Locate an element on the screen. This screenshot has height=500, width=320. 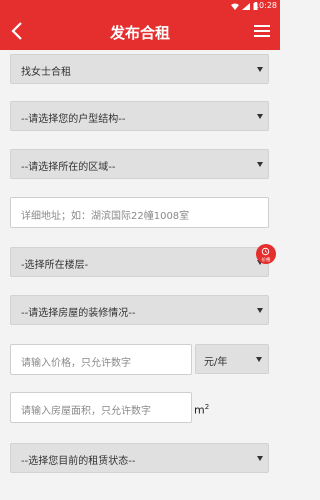
area-select-value: --请选择所在的区域-- is located at coordinates (68, 167).